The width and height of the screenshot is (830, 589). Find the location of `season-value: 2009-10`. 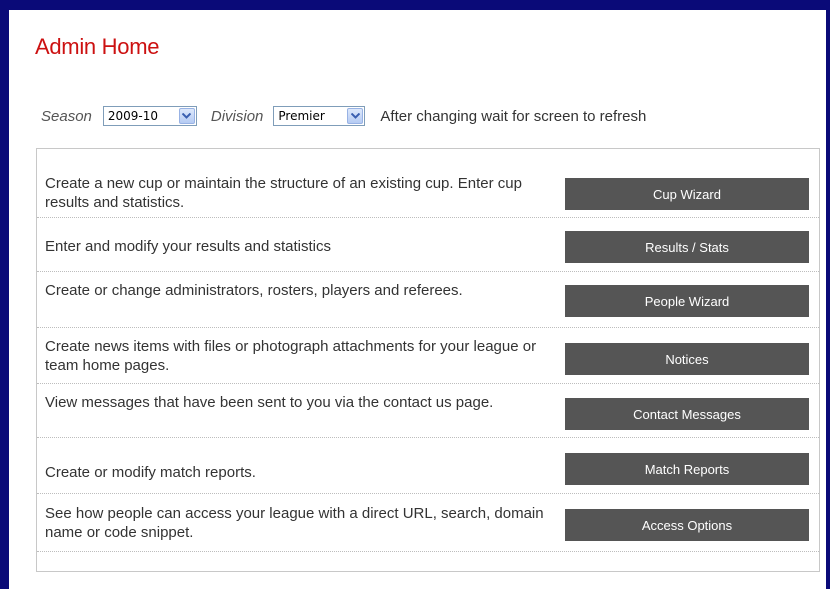

season-value: 2009-10 is located at coordinates (133, 116).